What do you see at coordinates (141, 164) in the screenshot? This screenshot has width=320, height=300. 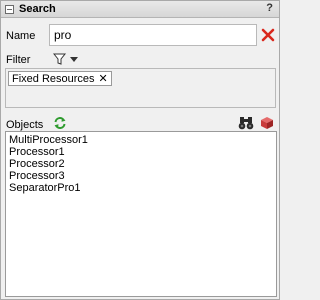 I see `list-item: Processor2` at bounding box center [141, 164].